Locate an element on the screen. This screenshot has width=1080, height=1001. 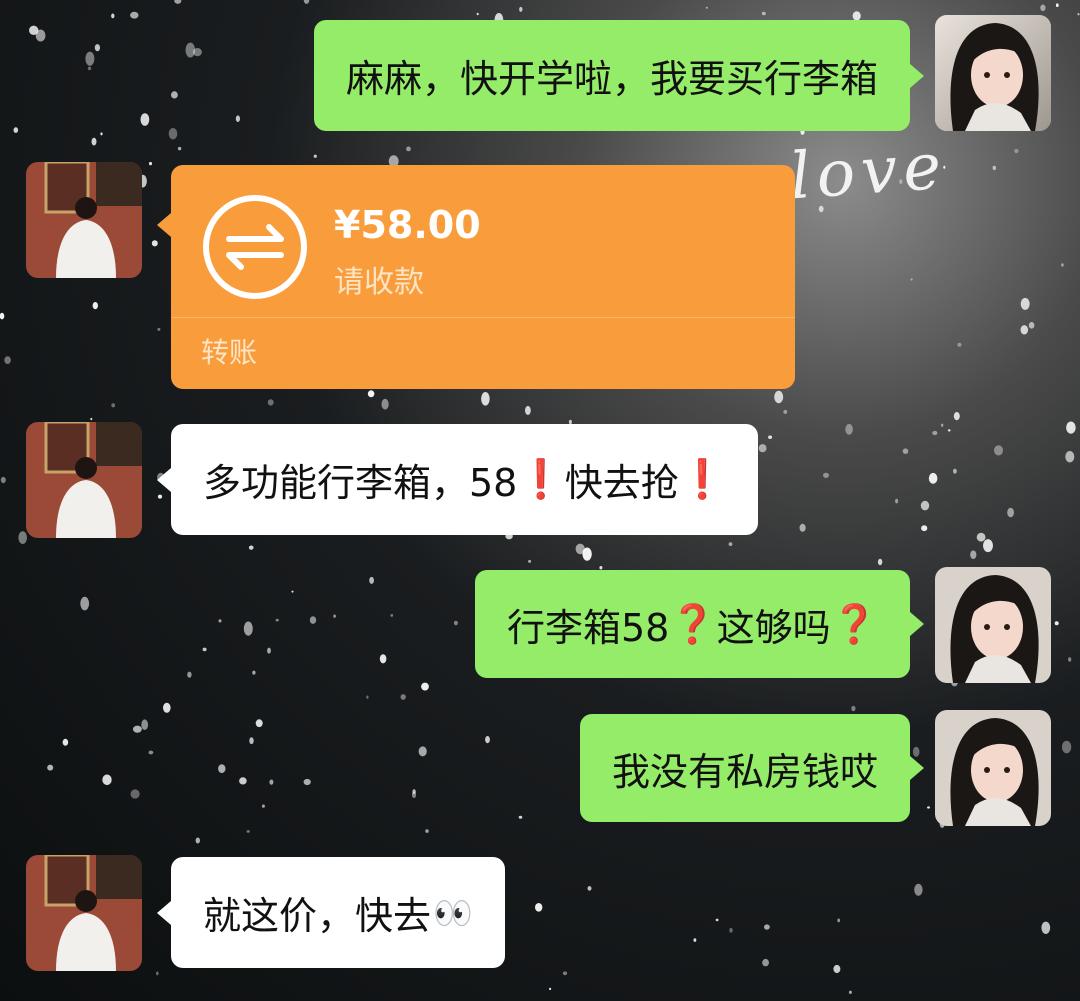
avatar-girl-image is located at coordinates (993, 625).